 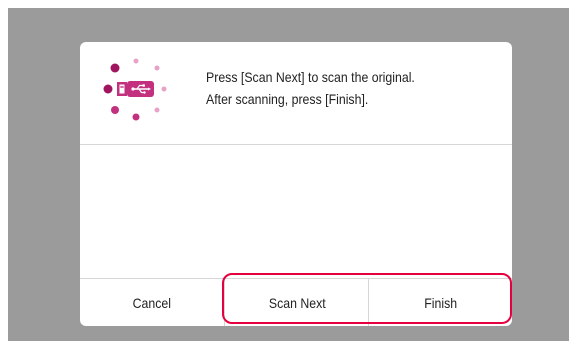 I want to click on cancel-button: Cancel, so click(x=152, y=302).